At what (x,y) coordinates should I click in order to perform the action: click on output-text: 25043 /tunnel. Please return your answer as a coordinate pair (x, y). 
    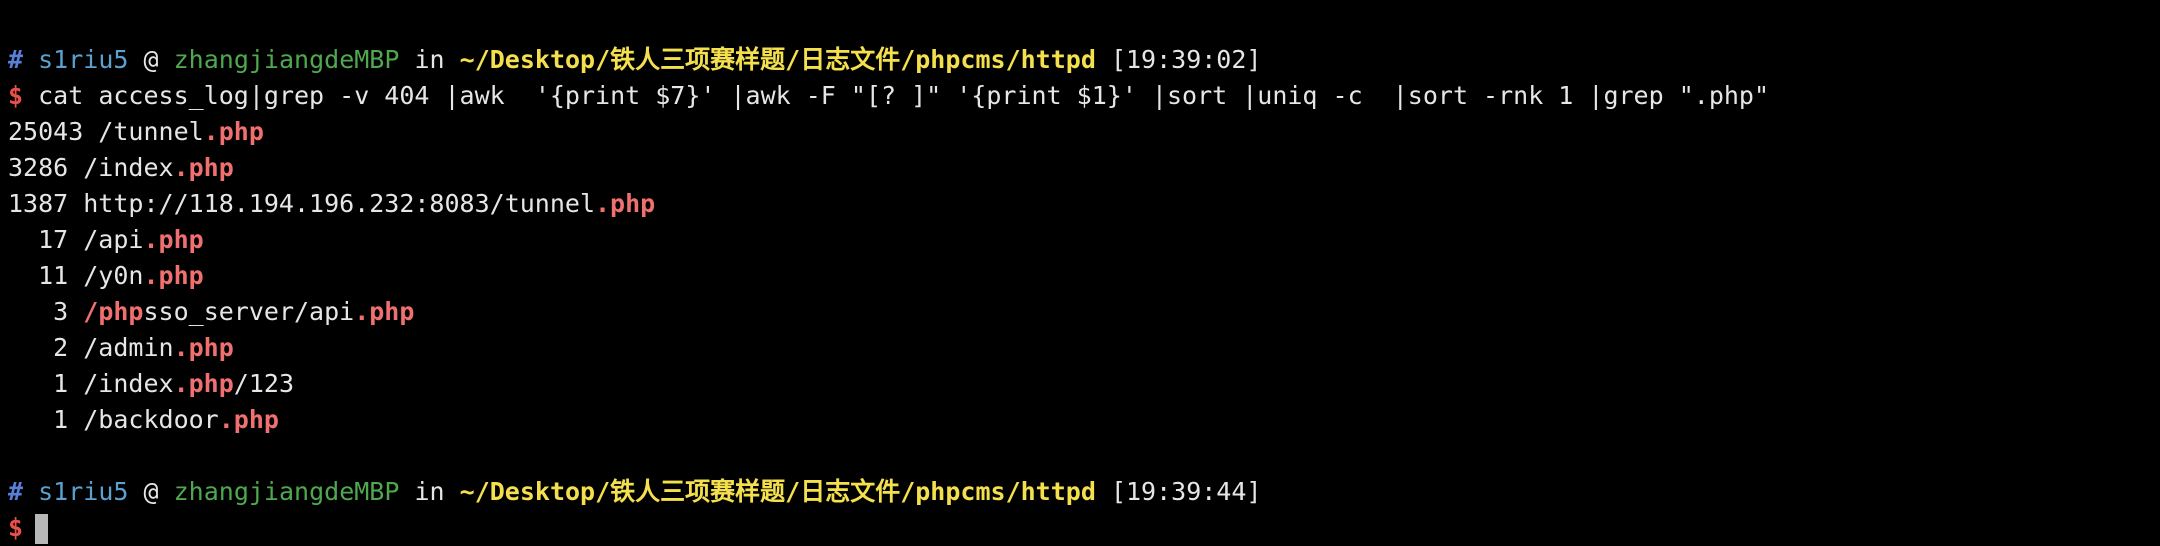
    Looking at the image, I should click on (106, 131).